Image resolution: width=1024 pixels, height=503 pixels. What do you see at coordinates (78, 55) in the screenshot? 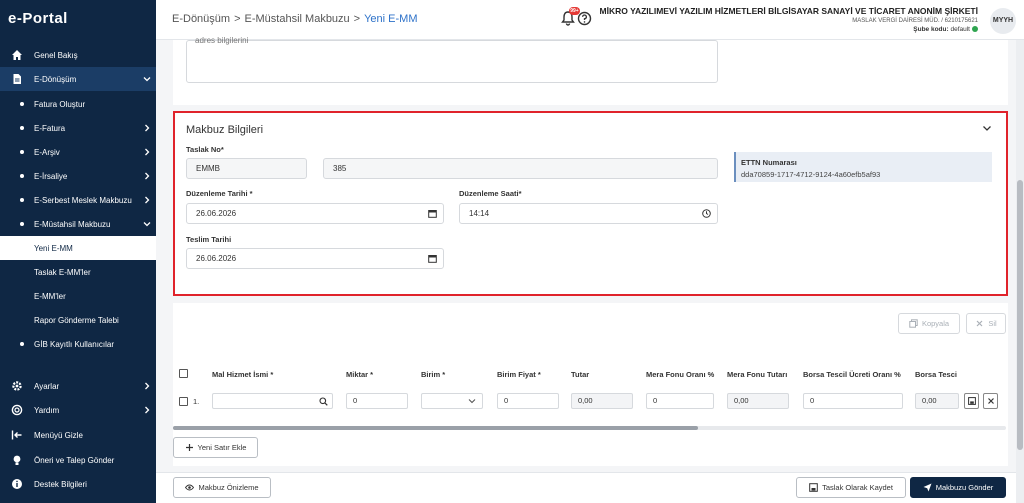
I see `sidebar-item-overview: Genel Bakış` at bounding box center [78, 55].